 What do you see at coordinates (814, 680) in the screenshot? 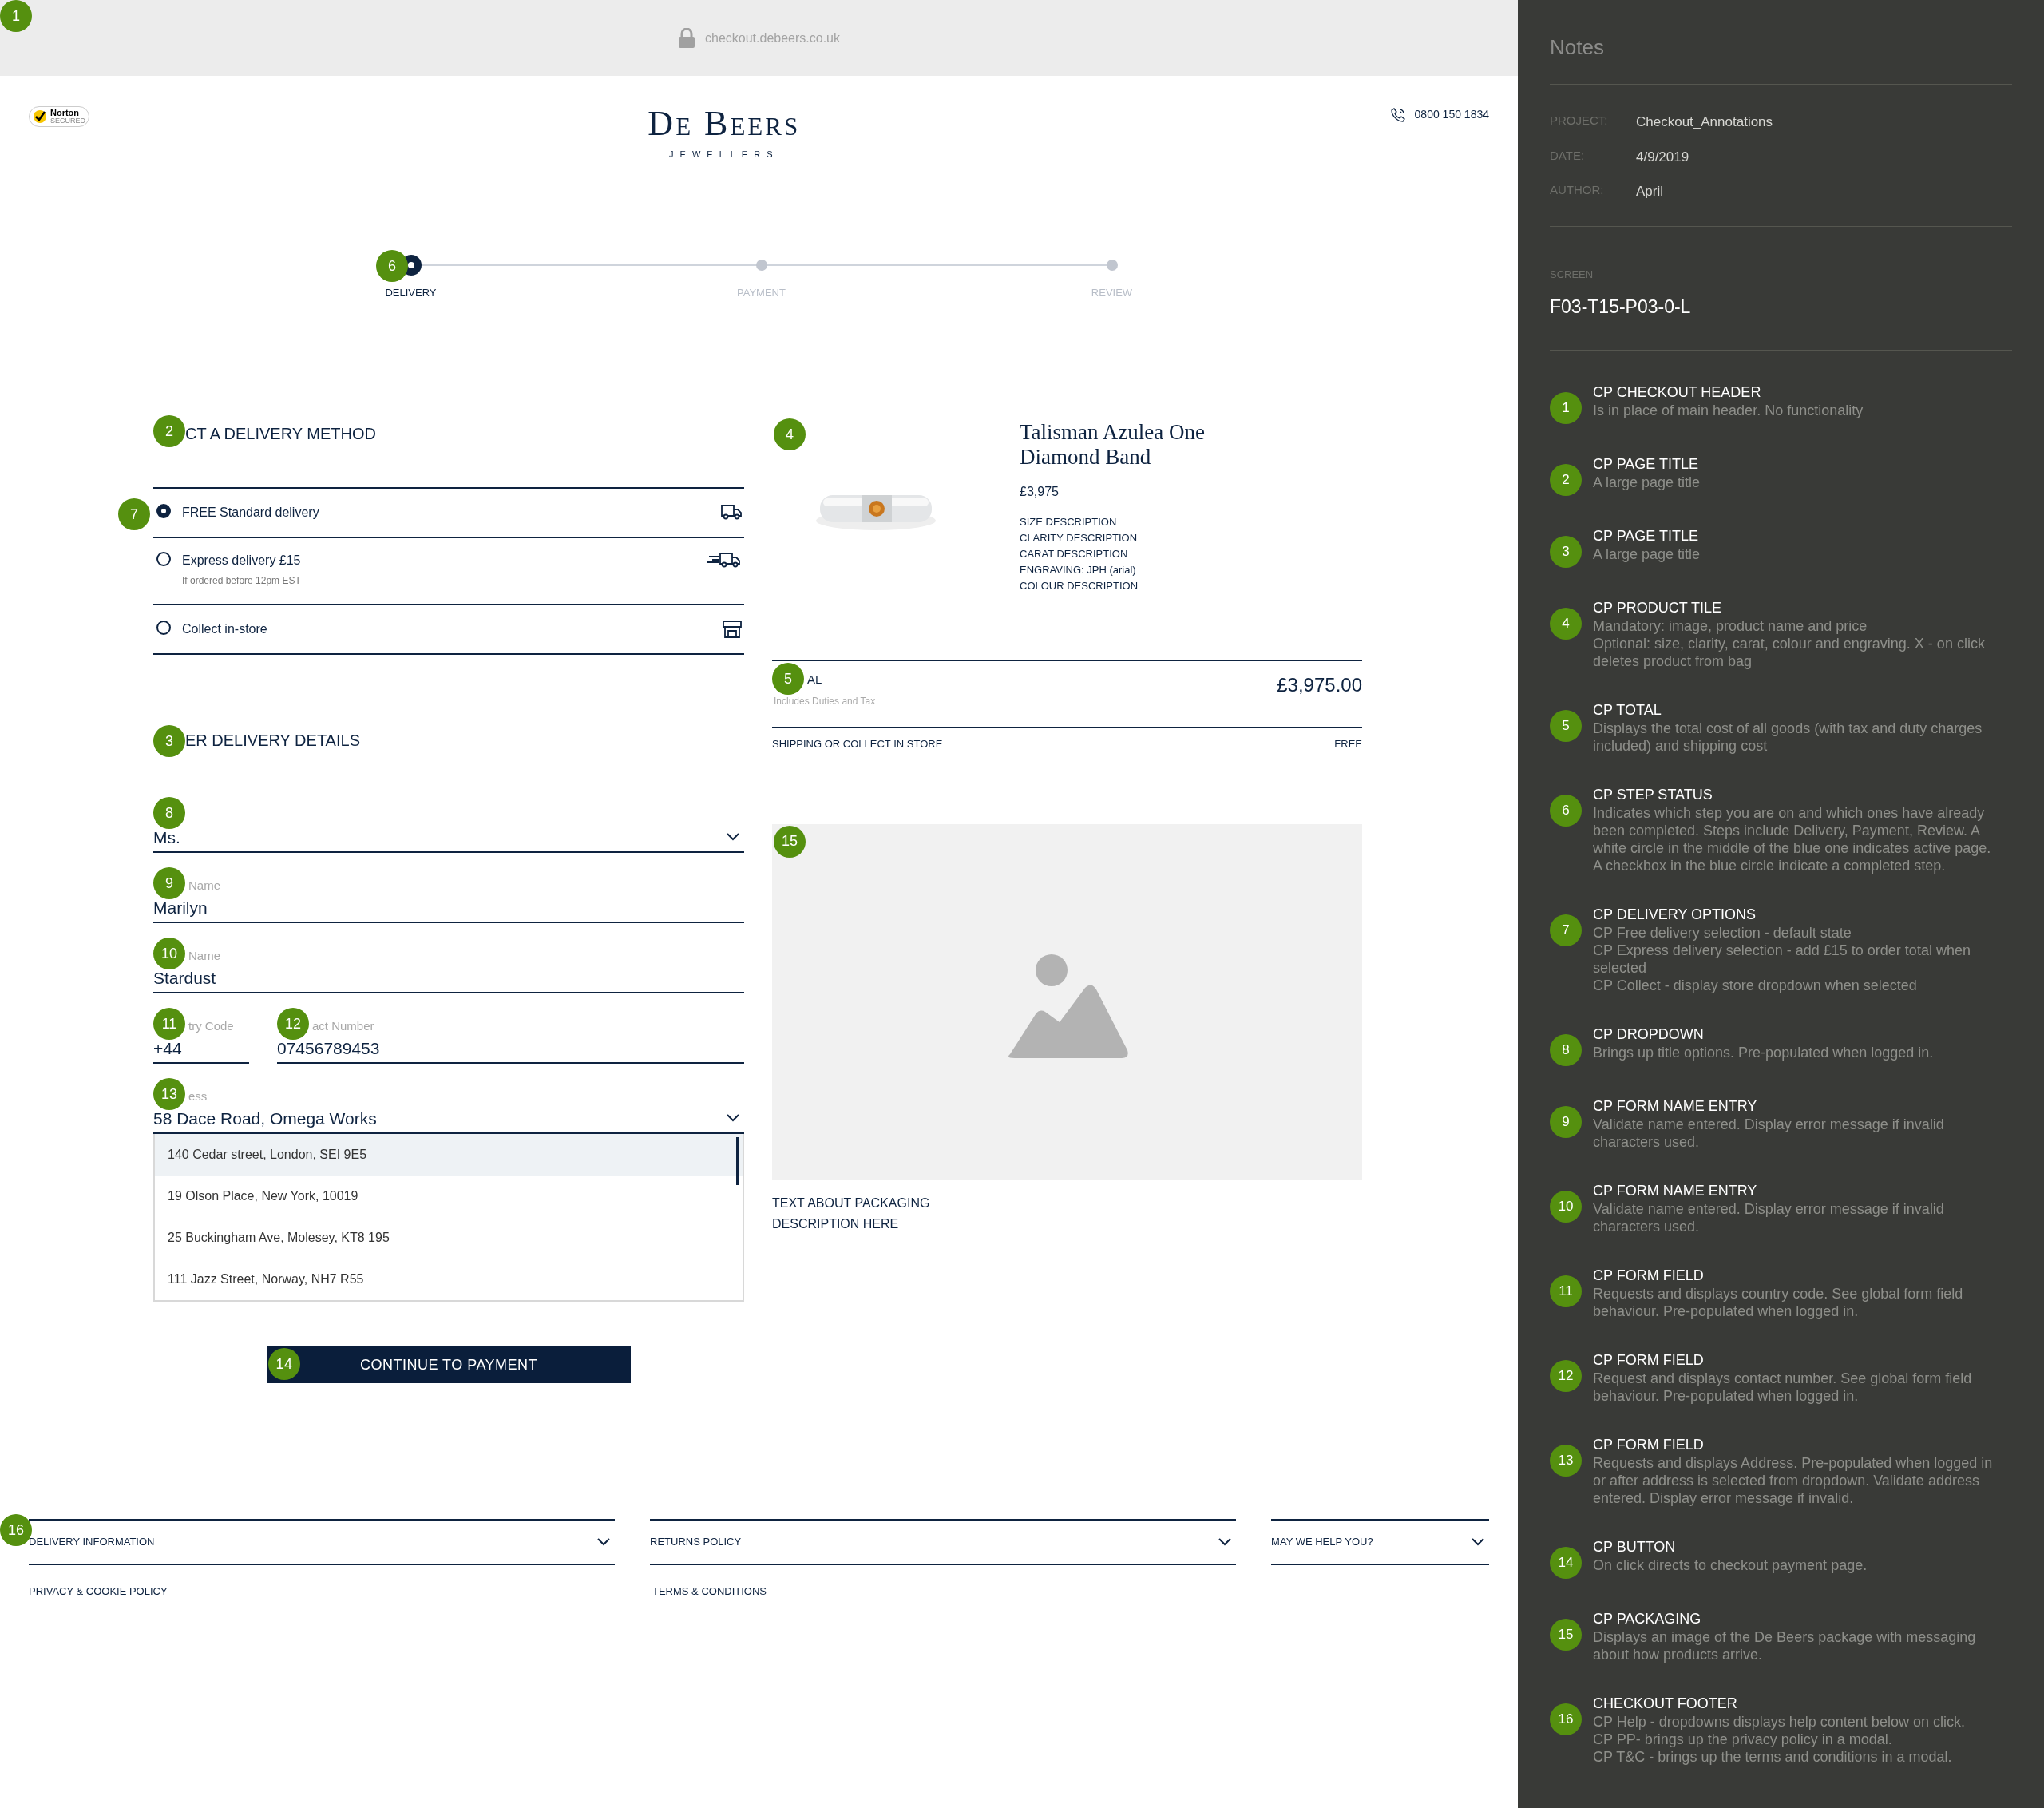
I see `total-label: AL` at bounding box center [814, 680].